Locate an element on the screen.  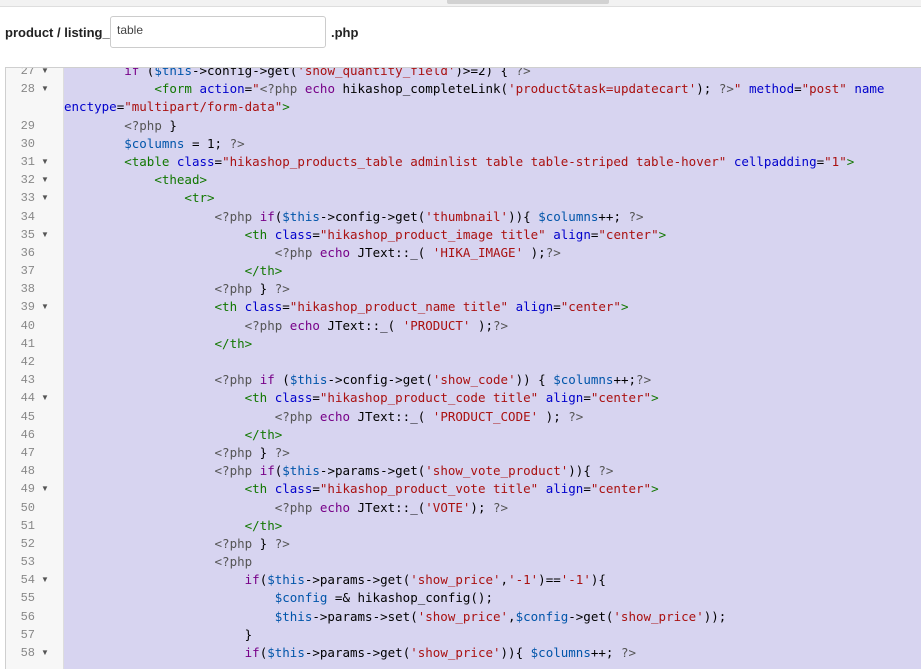
code-token: > is located at coordinates (624, 307).